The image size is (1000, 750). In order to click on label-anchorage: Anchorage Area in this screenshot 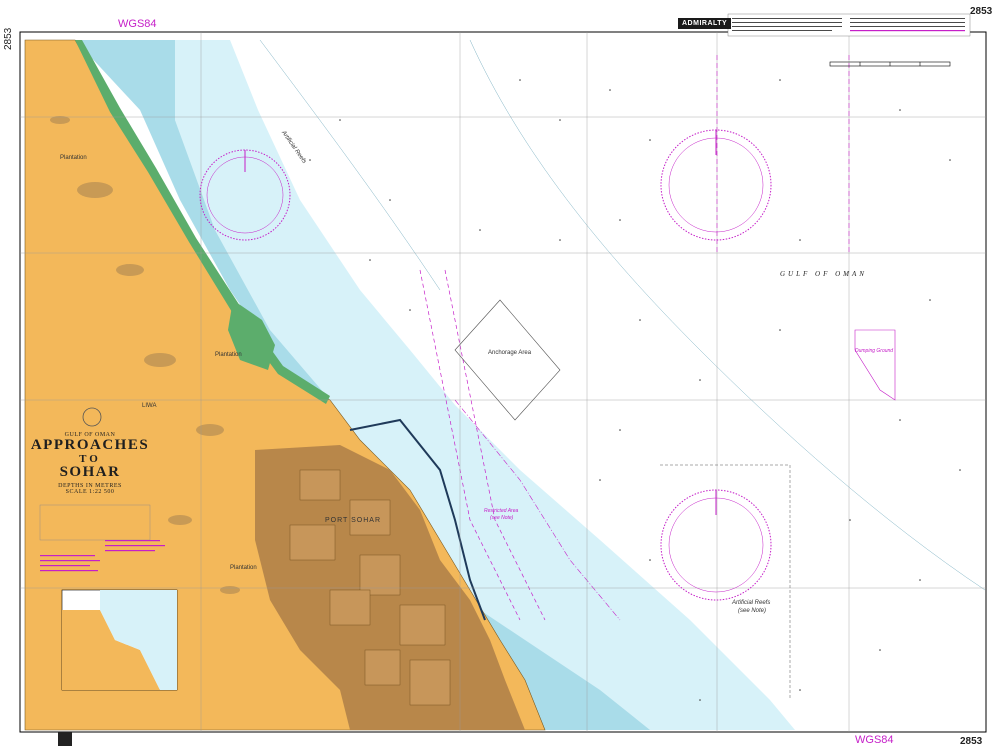, I will do `click(510, 353)`.